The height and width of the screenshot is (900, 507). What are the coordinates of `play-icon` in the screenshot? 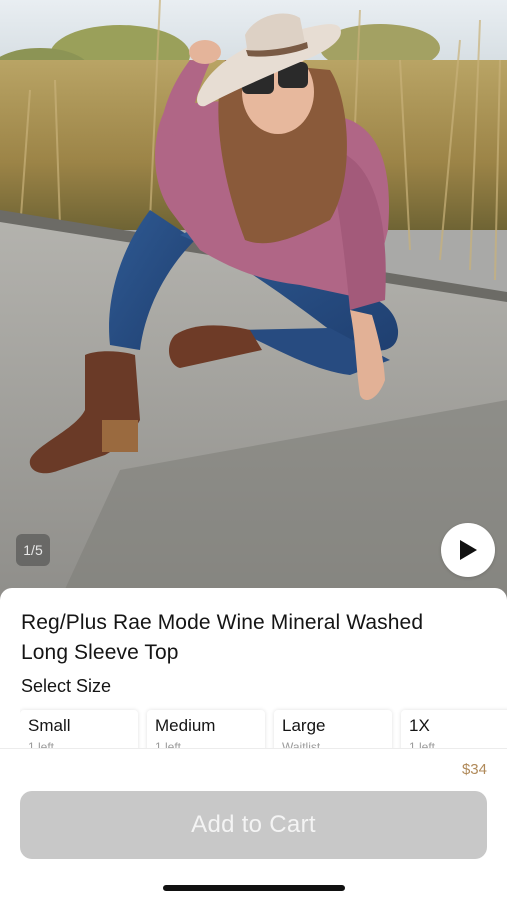 It's located at (468, 550).